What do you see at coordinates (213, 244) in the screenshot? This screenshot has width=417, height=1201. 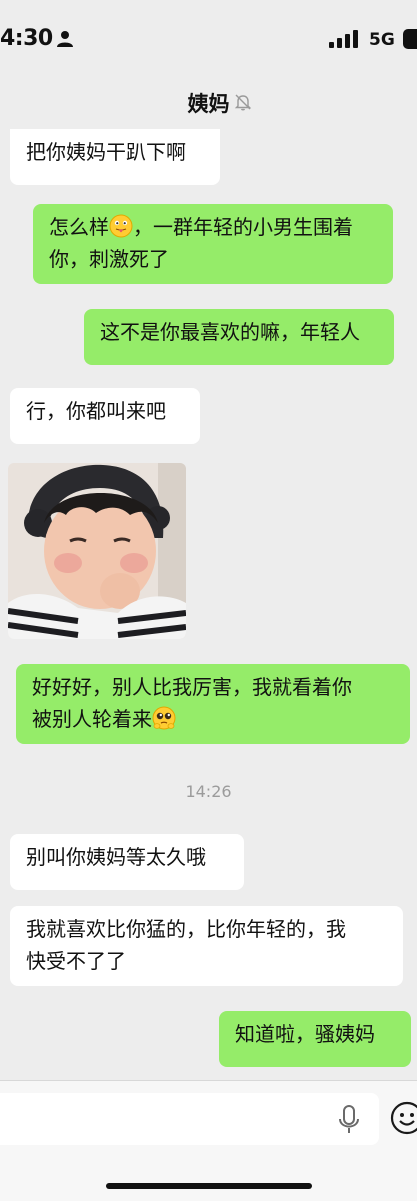 I see `message-bubble-outgoing: 怎么样 ，一群年轻的小男生围着 你，刺激死了` at bounding box center [213, 244].